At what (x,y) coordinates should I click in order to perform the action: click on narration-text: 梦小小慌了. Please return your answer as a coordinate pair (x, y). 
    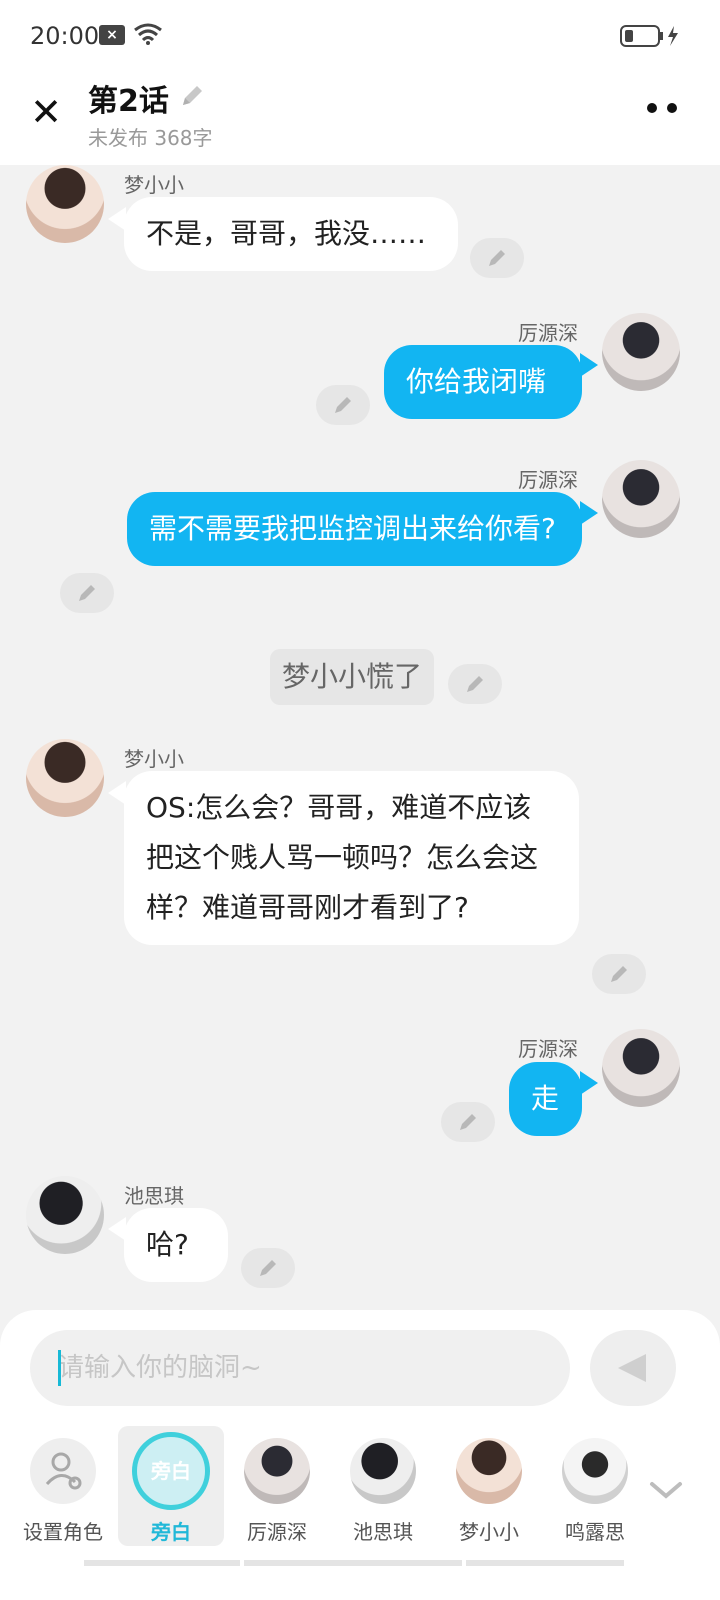
    Looking at the image, I should click on (352, 677).